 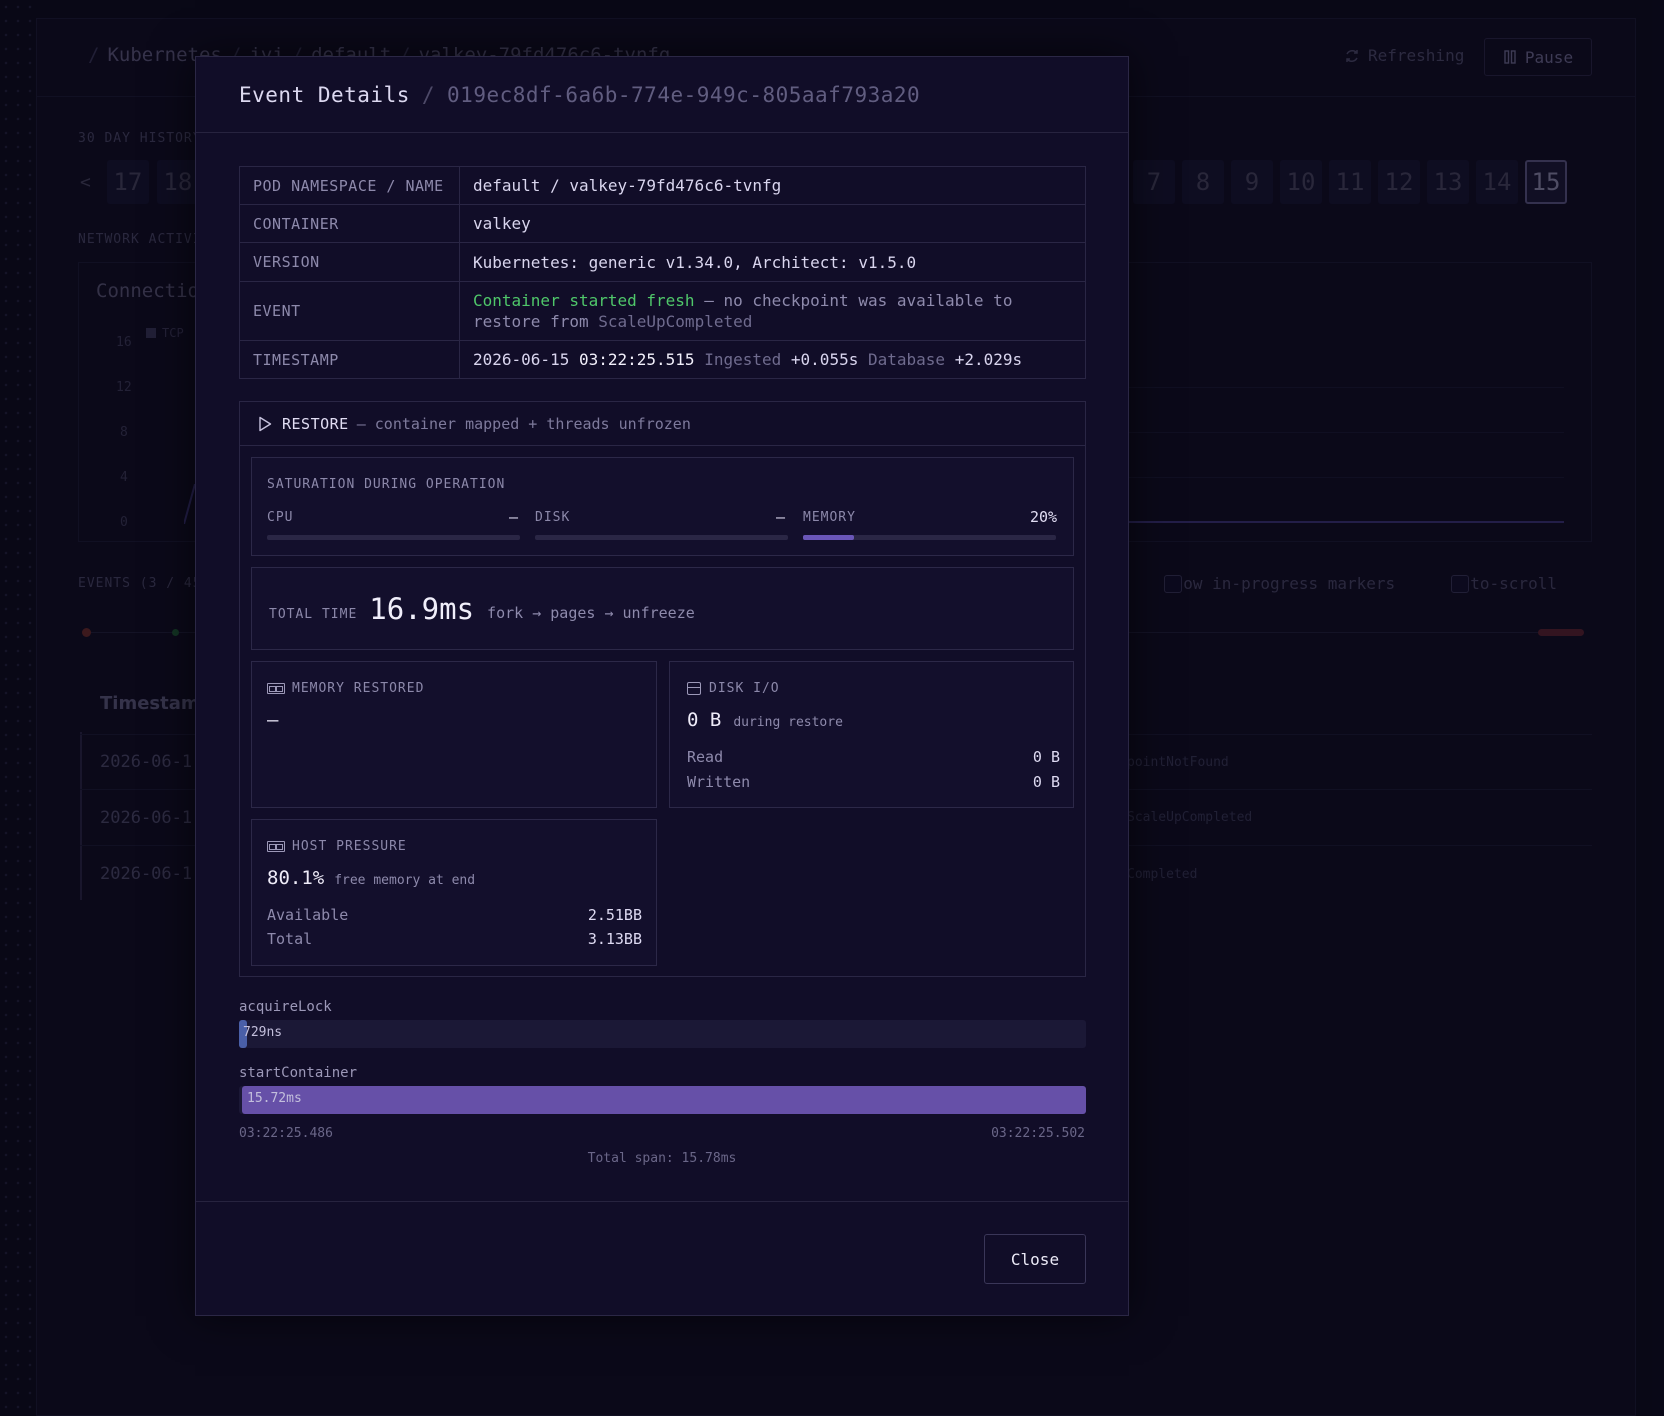 What do you see at coordinates (280, 517) in the screenshot?
I see `cpu-label: CPU` at bounding box center [280, 517].